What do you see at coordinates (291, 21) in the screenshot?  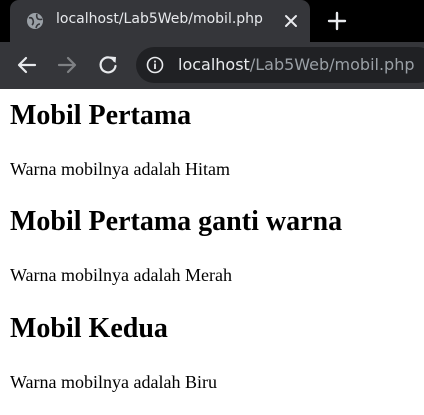 I see `close-icon` at bounding box center [291, 21].